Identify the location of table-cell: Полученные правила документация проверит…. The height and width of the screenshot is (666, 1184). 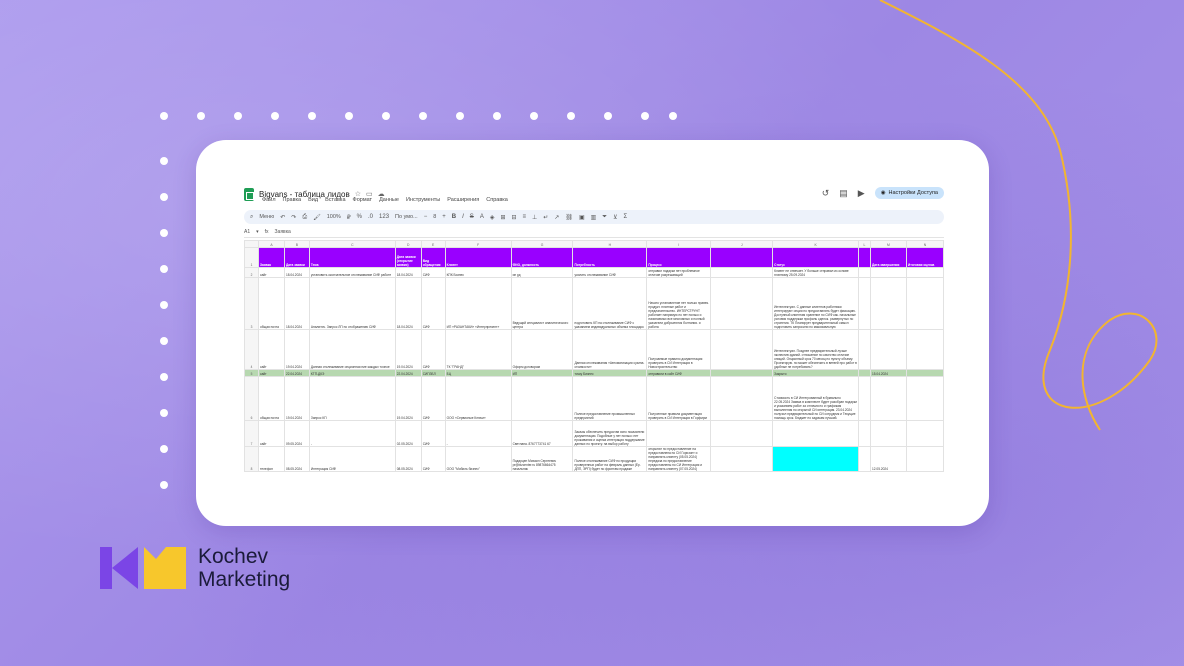
(679, 398).